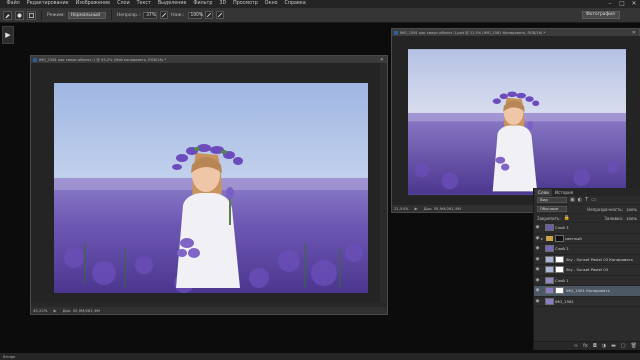 The width and height of the screenshot is (640, 360). Describe the element at coordinates (128, 15) in the screenshot. I see `opacity-label: Непрозр.:` at that location.